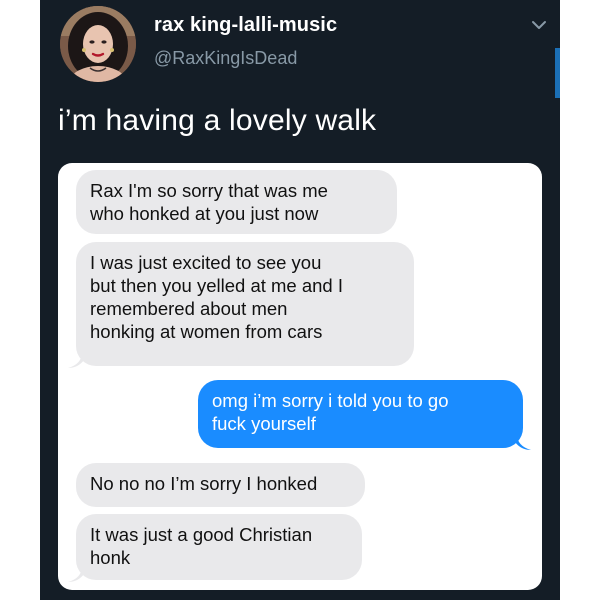  What do you see at coordinates (204, 483) in the screenshot?
I see `message-line: No no no I’m sorry I honked` at bounding box center [204, 483].